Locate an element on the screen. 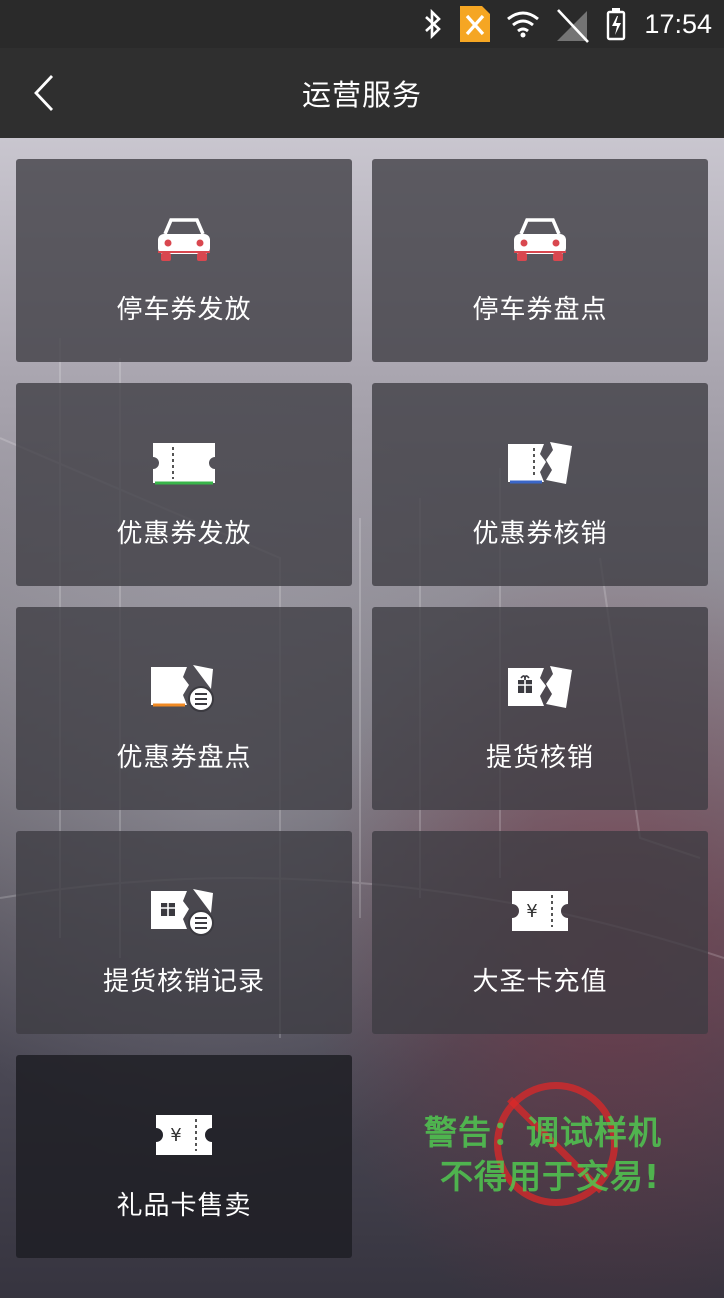 Image resolution: width=724 pixels, height=1298 pixels. tile-coupon-issue: 优惠券发放 is located at coordinates (184, 484).